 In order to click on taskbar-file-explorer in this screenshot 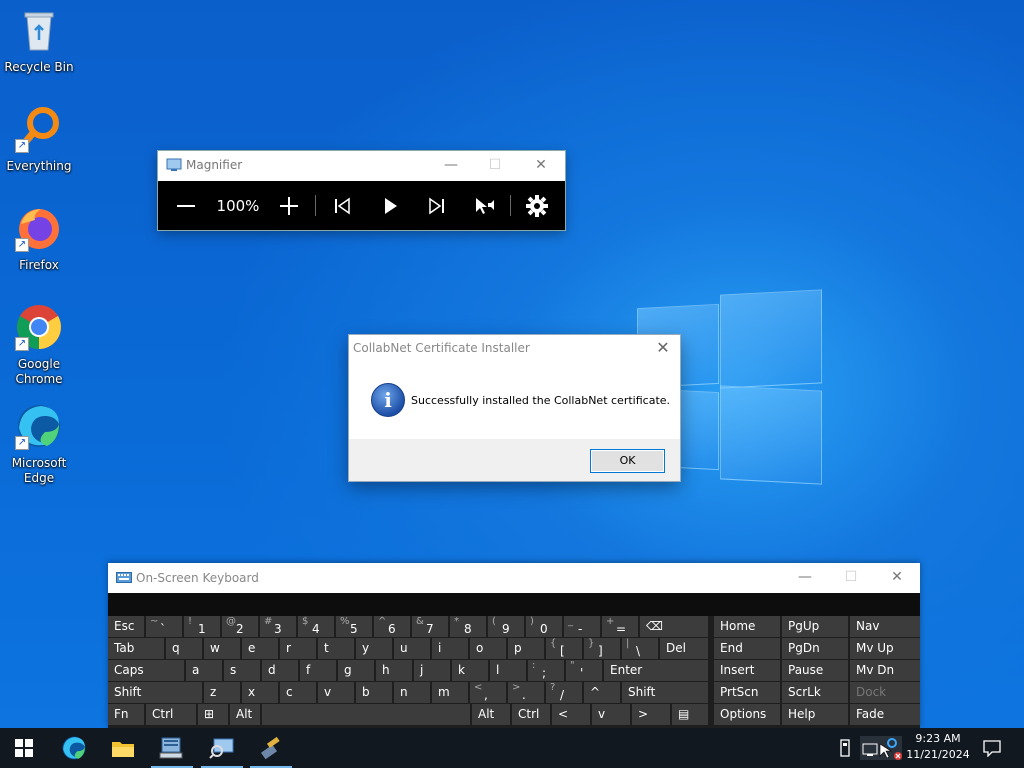, I will do `click(123, 748)`.